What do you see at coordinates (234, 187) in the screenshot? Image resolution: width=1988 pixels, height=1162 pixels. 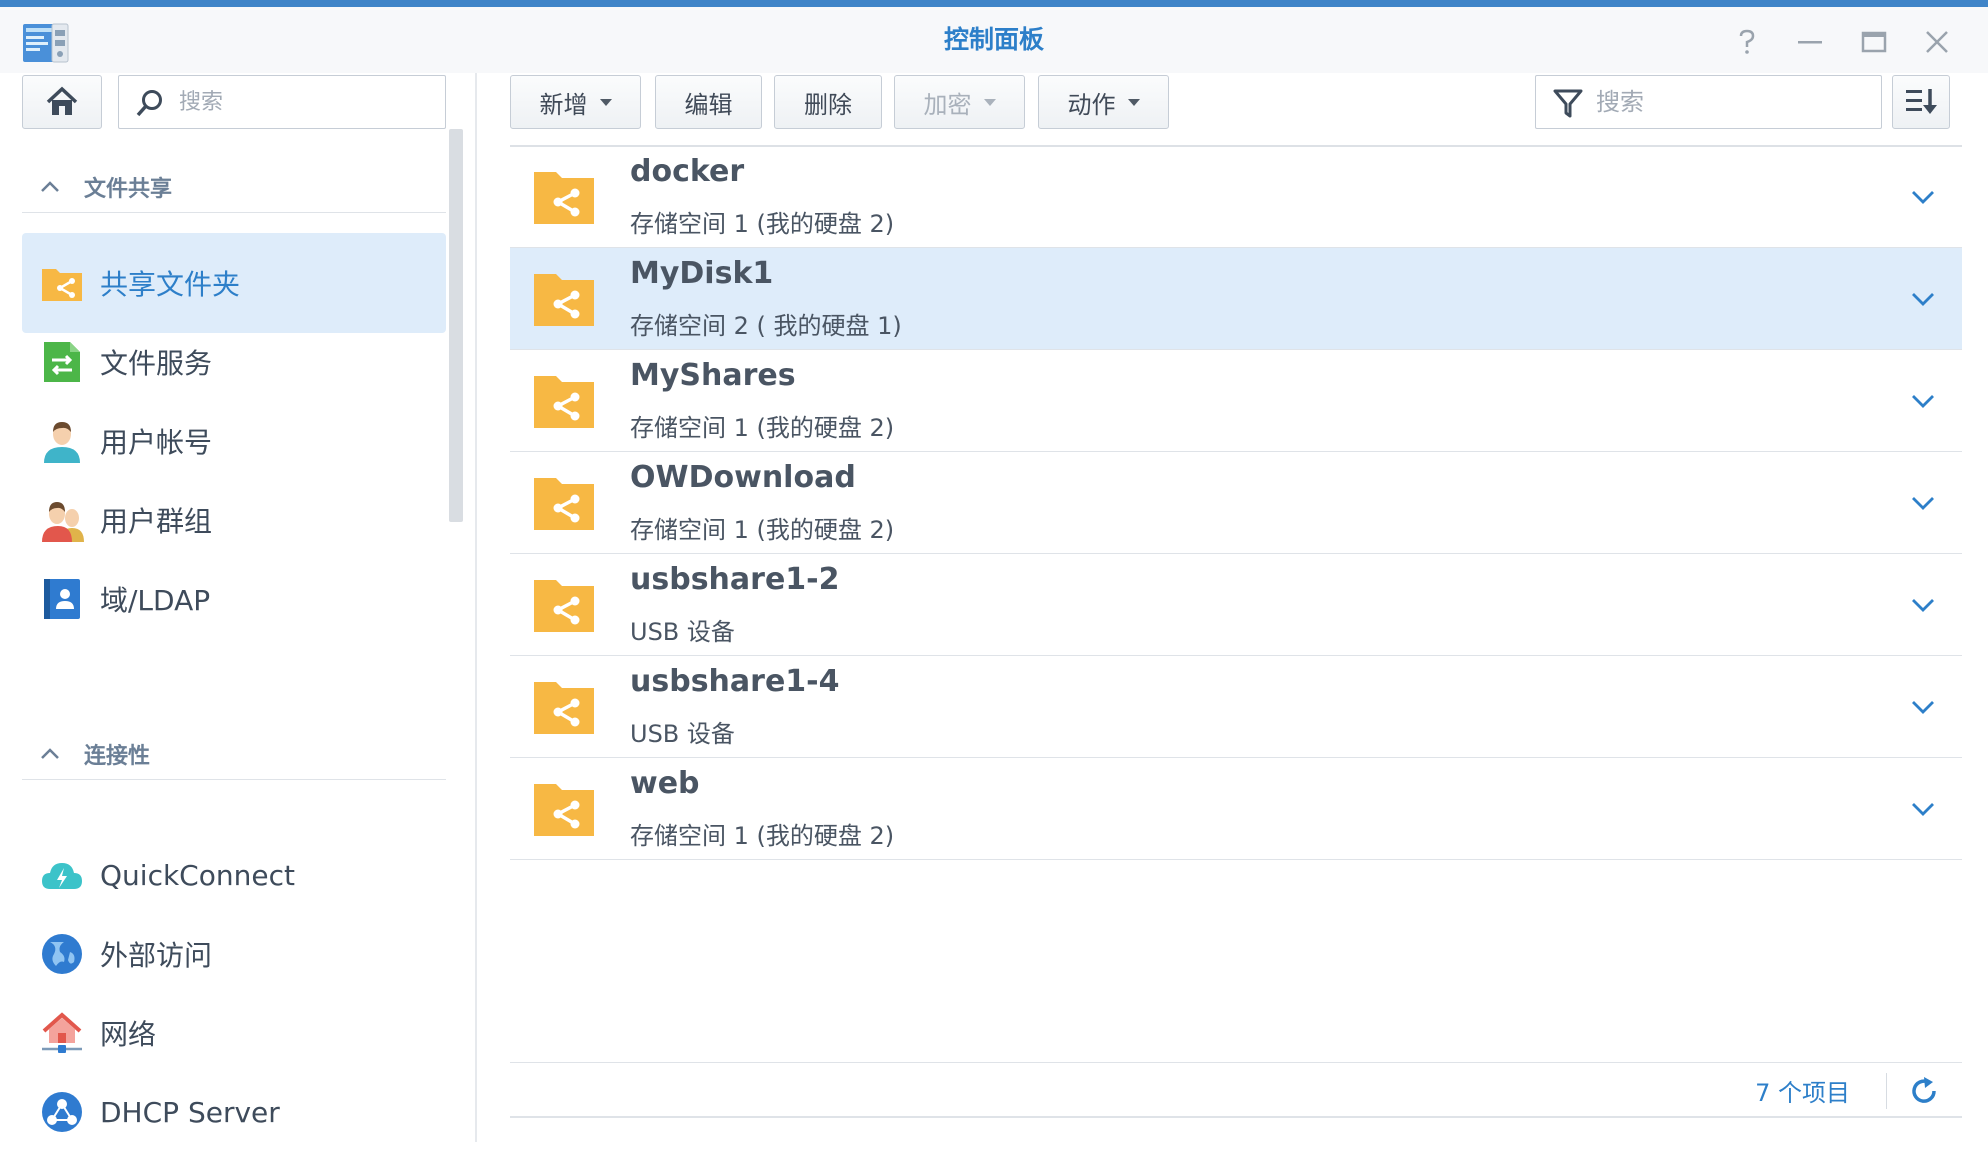 I see `group-header-file-sharing: 文件共享` at bounding box center [234, 187].